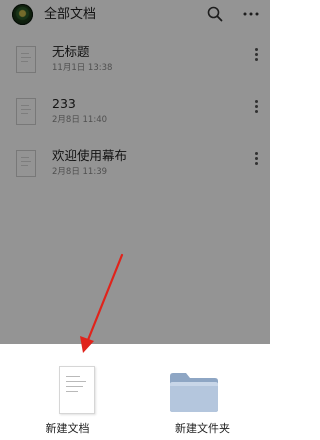 This screenshot has height=440, width=320. Describe the element at coordinates (77, 390) in the screenshot. I see `new-document-icon` at that location.